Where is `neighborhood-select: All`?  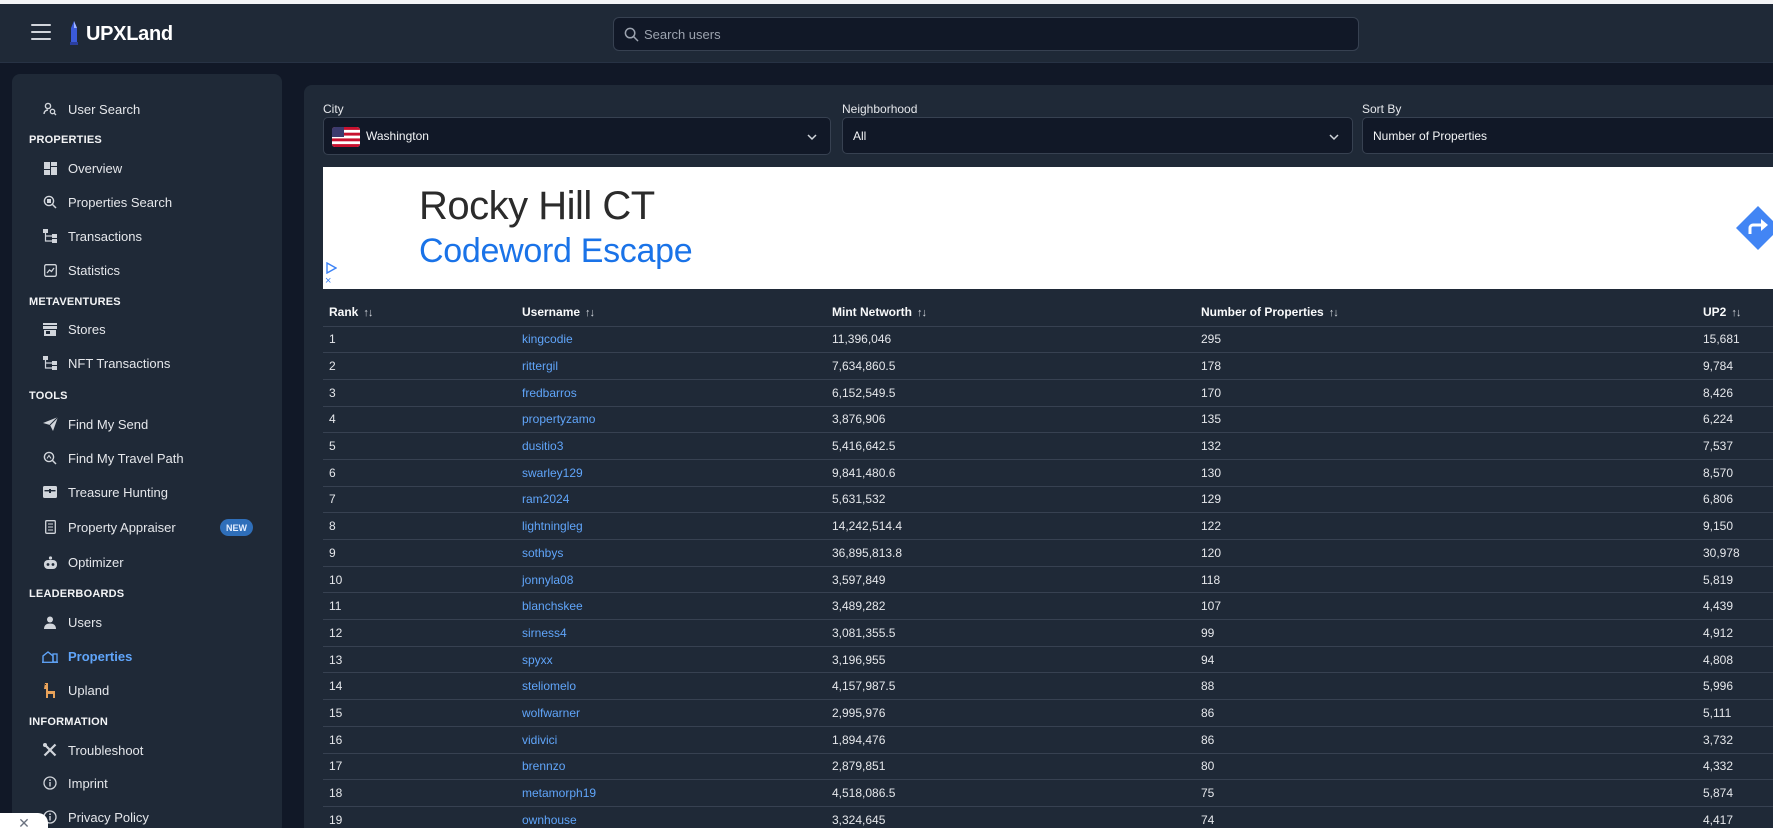 neighborhood-select: All is located at coordinates (1097, 135).